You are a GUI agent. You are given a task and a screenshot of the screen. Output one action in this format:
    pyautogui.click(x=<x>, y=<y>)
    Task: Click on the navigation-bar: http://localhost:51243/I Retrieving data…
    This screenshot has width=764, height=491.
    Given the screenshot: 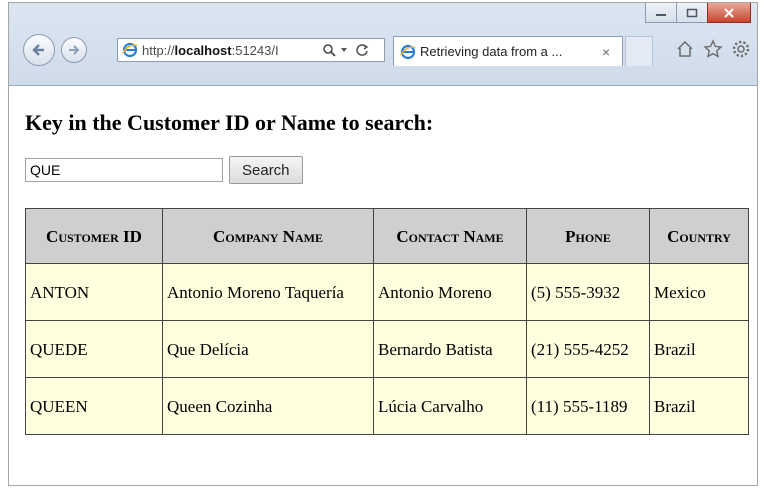 What is the action you would take?
    pyautogui.click(x=383, y=51)
    